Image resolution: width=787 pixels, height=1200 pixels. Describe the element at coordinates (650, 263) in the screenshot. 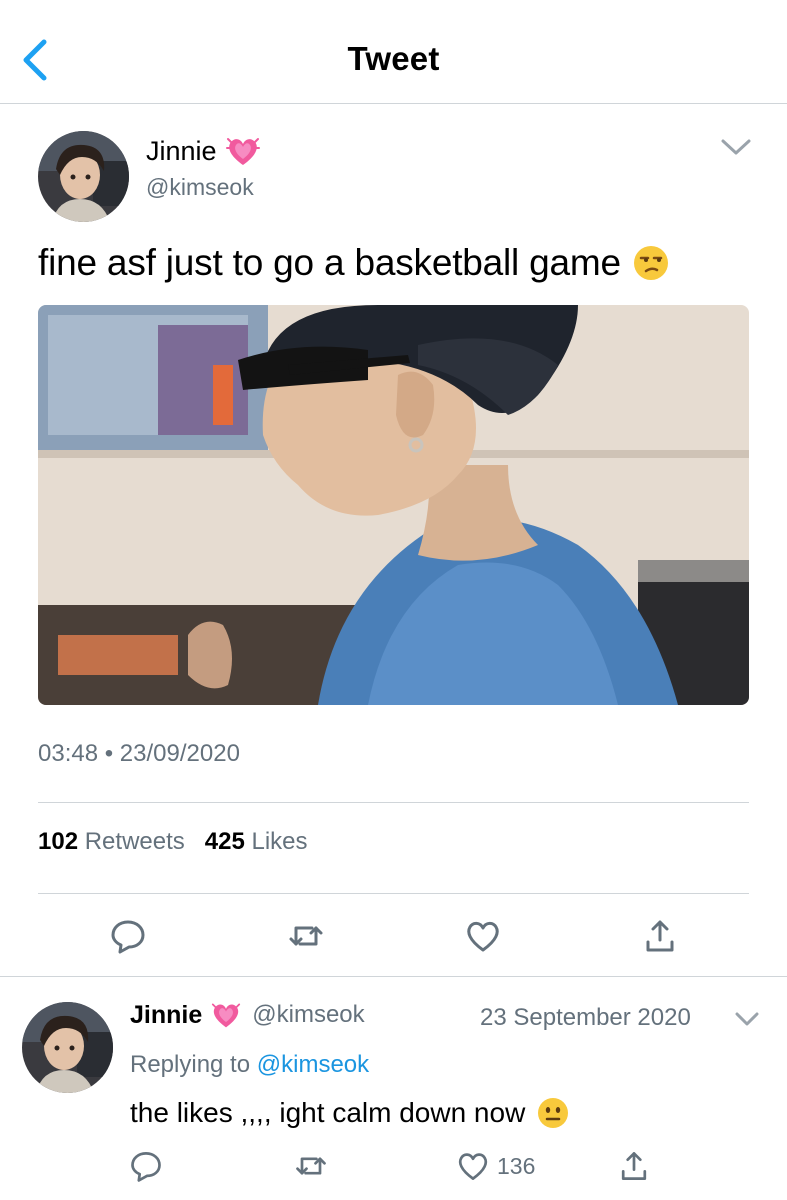

I see `unamused-face-icon` at that location.